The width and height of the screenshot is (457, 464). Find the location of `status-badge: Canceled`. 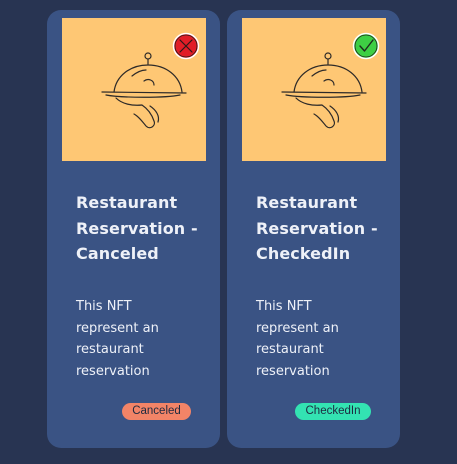

status-badge: Canceled is located at coordinates (156, 411).